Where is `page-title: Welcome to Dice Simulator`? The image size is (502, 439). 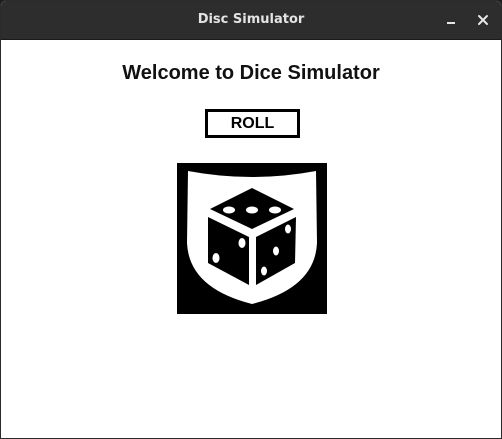 page-title: Welcome to Dice Simulator is located at coordinates (251, 73).